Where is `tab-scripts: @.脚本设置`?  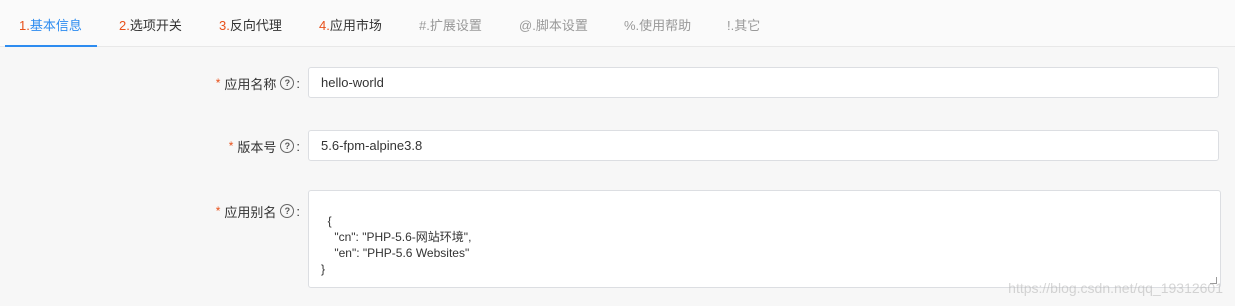
tab-scripts: @.脚本设置 is located at coordinates (553, 23).